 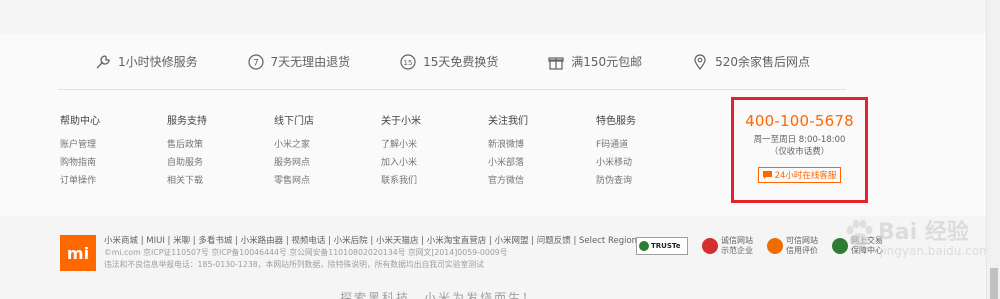 What do you see at coordinates (294, 145) in the screenshot?
I see `footer-link: 小米之家` at bounding box center [294, 145].